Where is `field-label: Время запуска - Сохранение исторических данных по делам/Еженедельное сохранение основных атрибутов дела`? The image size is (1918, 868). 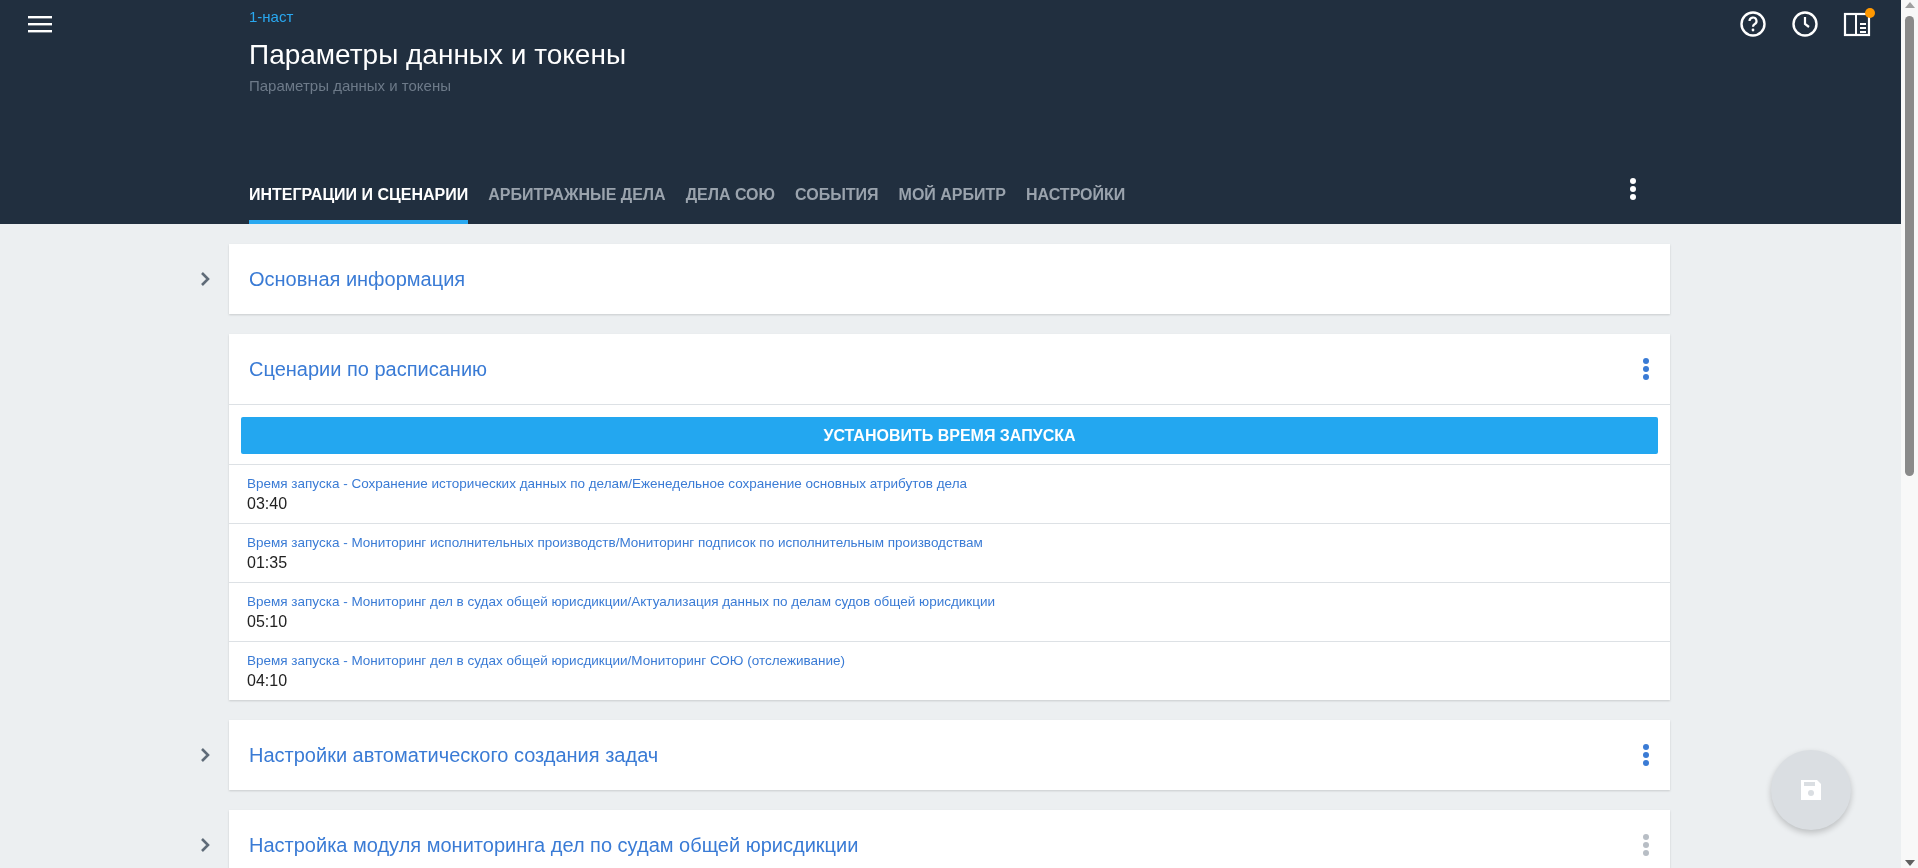
field-label: Время запуска - Сохранение исторических данных по делам/Еженедельное сохранение основных атрибутов дела is located at coordinates (608, 483).